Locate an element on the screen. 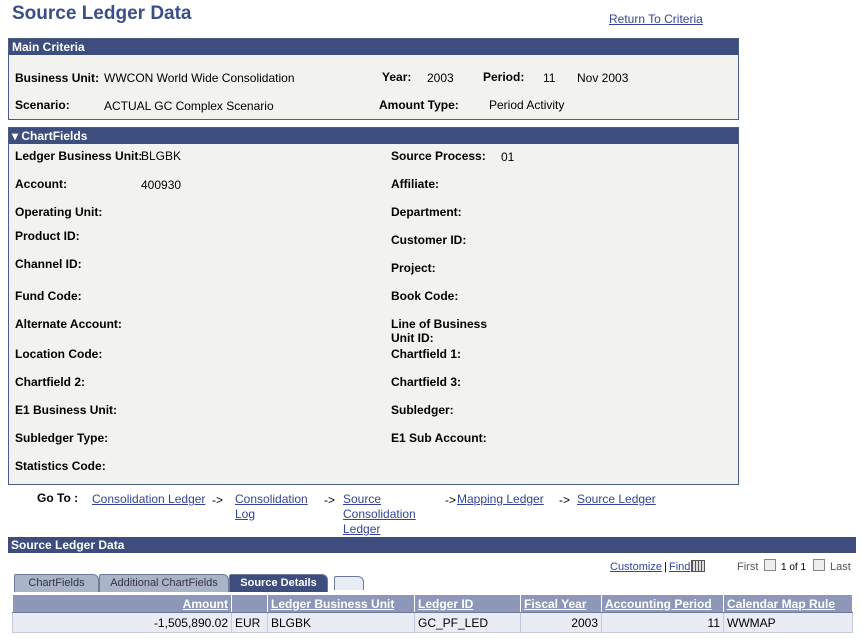 Image resolution: width=862 pixels, height=638 pixels. col-ledger-id: Ledger ID is located at coordinates (467, 603).